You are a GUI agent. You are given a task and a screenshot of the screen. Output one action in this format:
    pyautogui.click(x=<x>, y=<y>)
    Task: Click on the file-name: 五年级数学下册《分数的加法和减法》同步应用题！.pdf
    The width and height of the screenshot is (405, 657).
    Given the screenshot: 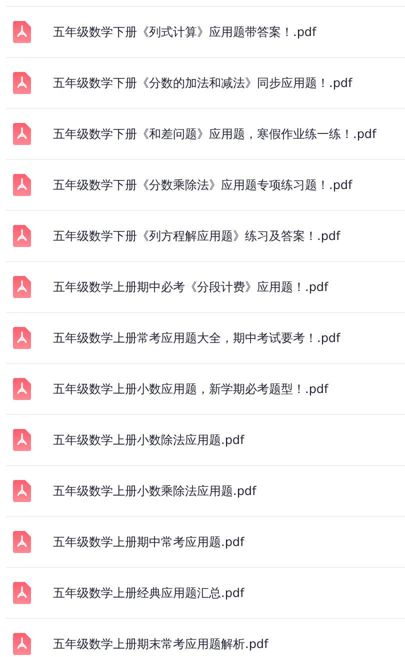 What is the action you would take?
    pyautogui.click(x=202, y=83)
    